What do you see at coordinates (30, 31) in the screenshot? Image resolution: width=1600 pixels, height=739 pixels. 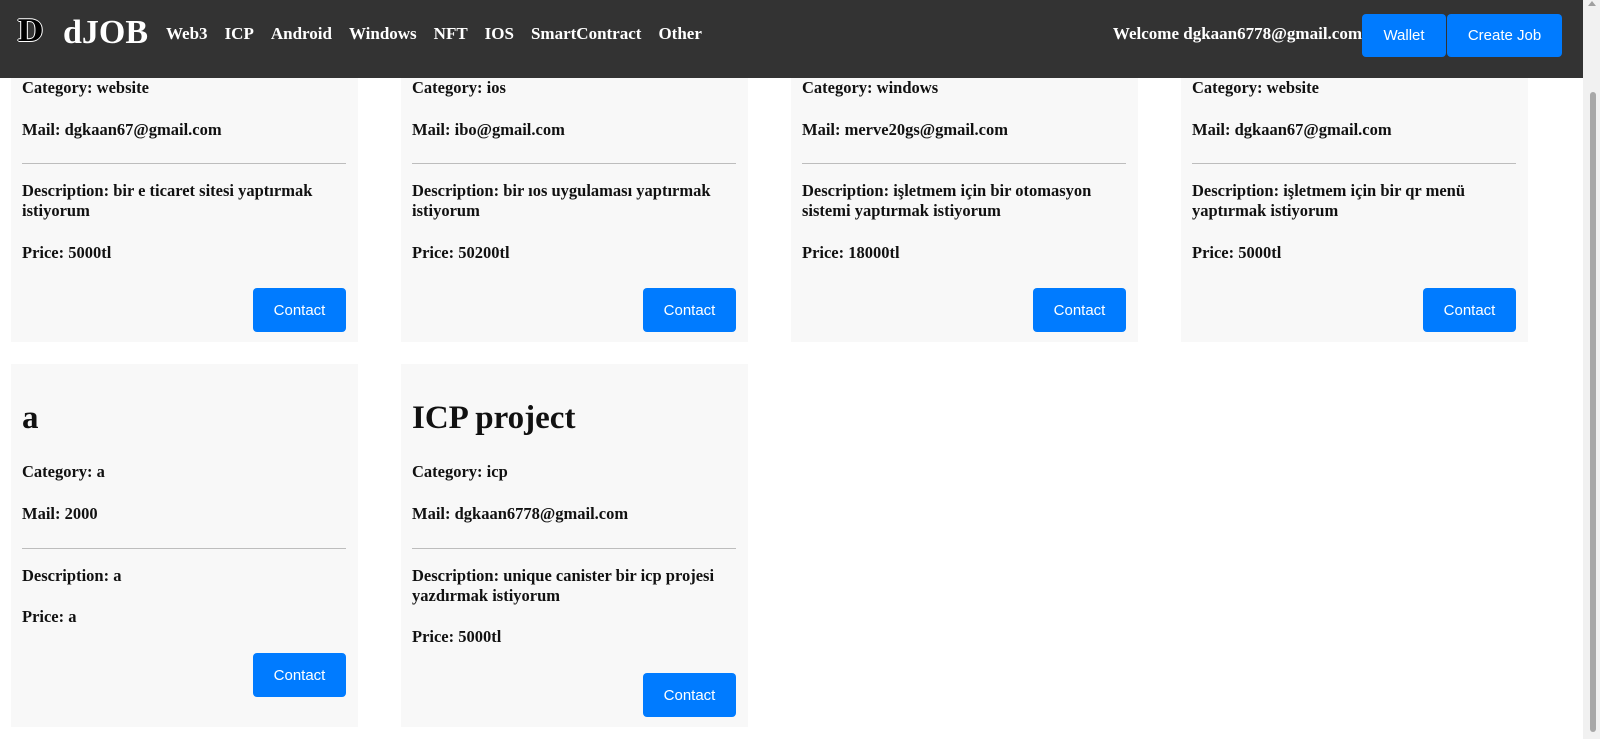 I see `logo-icon: D` at bounding box center [30, 31].